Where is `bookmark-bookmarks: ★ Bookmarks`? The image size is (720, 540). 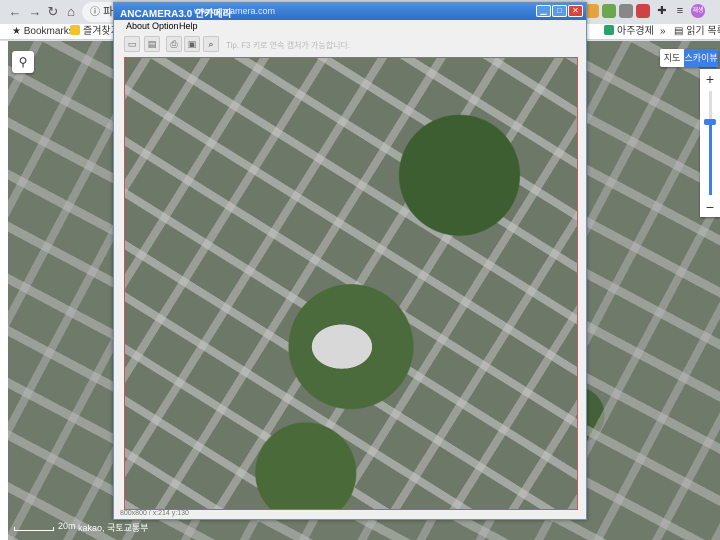 bookmark-bookmarks: ★ Bookmarks is located at coordinates (43, 32).